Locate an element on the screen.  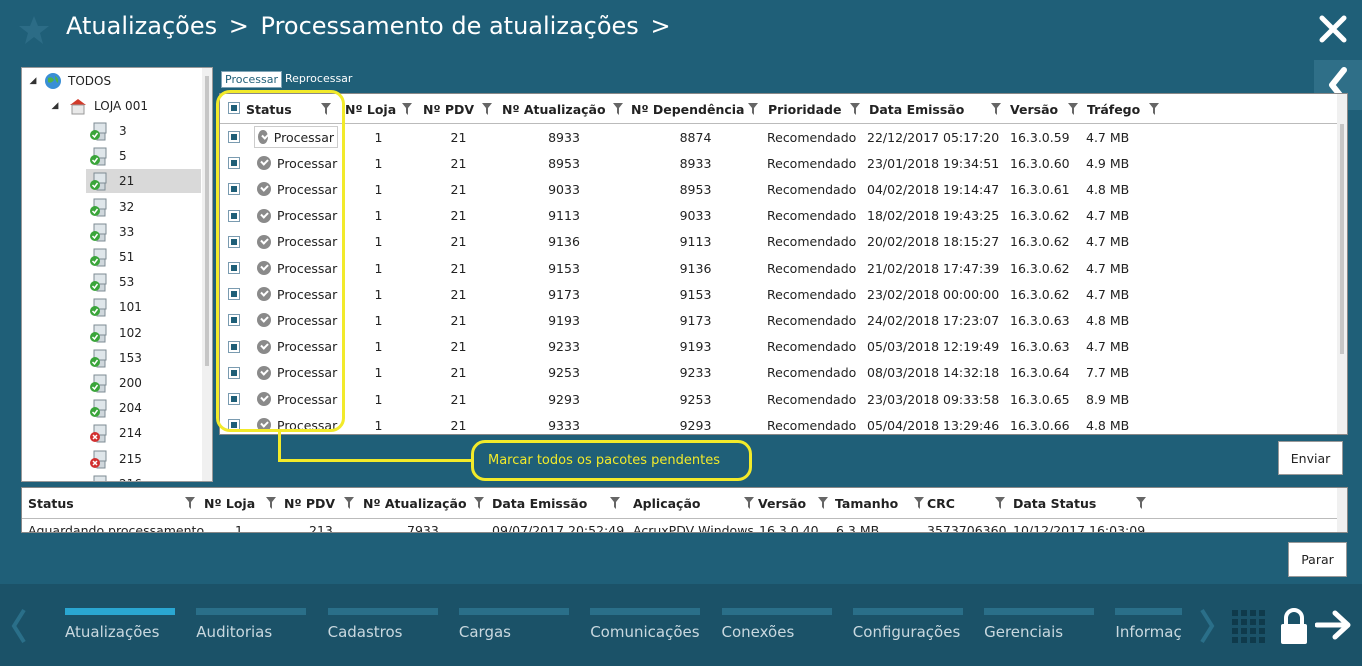
nav-item: Informações is located at coordinates (1149, 624).